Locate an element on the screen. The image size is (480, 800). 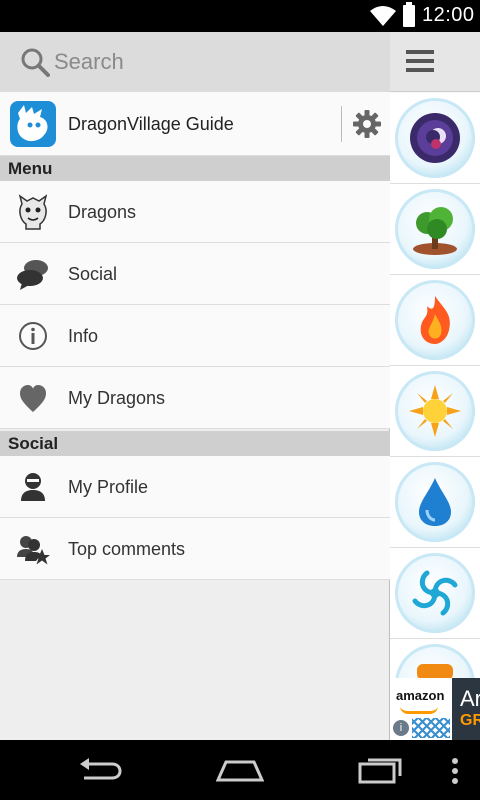
menu-item-social: Social is located at coordinates (195, 274).